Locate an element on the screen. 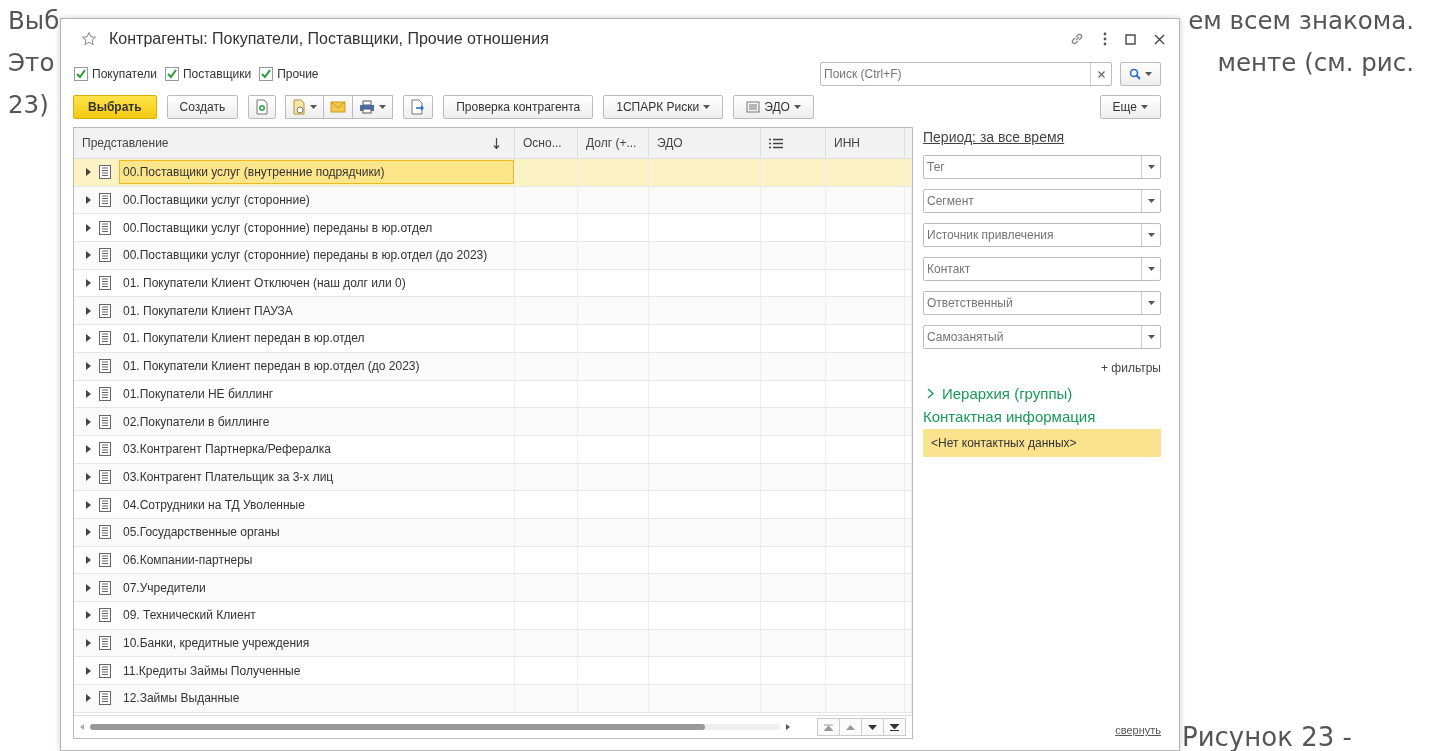  table-row: 07.Учредители is located at coordinates (493, 588).